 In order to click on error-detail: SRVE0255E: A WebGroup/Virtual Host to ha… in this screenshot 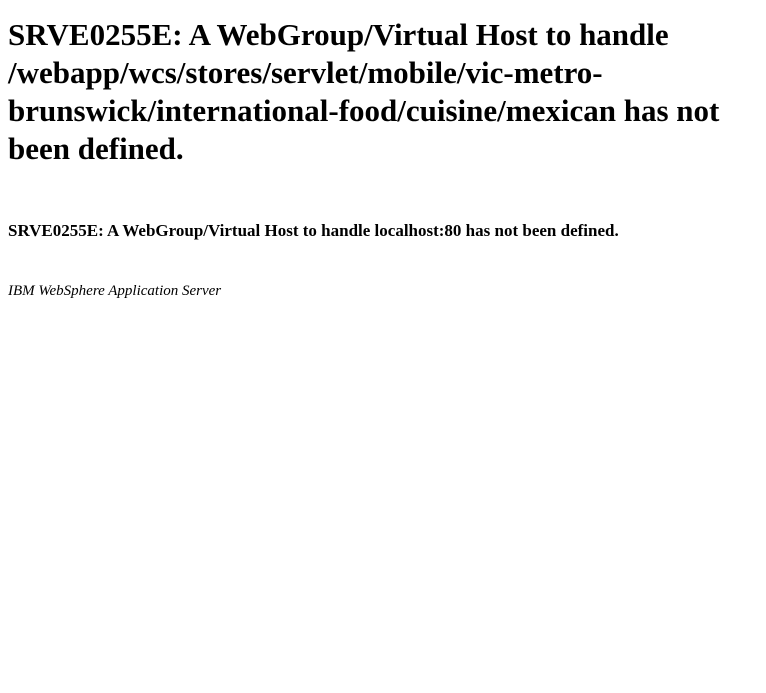, I will do `click(313, 230)`.